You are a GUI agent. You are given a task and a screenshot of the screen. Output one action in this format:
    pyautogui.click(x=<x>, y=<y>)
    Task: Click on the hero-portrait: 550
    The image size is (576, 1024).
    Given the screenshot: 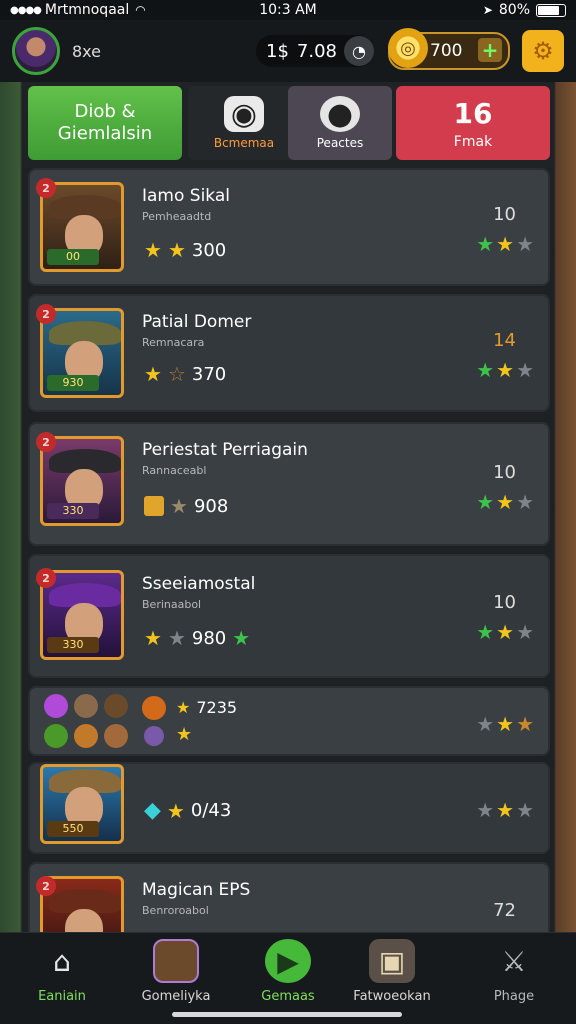 What is the action you would take?
    pyautogui.click(x=82, y=804)
    